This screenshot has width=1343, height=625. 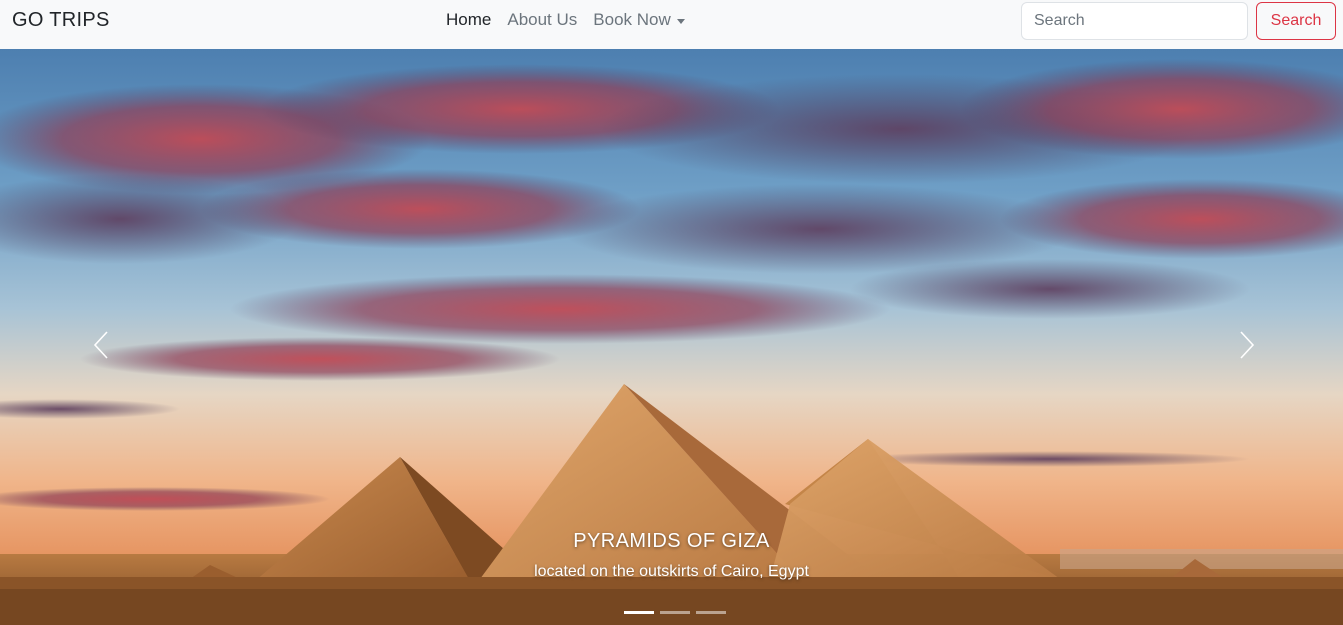 I want to click on chevron-left-icon, so click(x=100, y=345).